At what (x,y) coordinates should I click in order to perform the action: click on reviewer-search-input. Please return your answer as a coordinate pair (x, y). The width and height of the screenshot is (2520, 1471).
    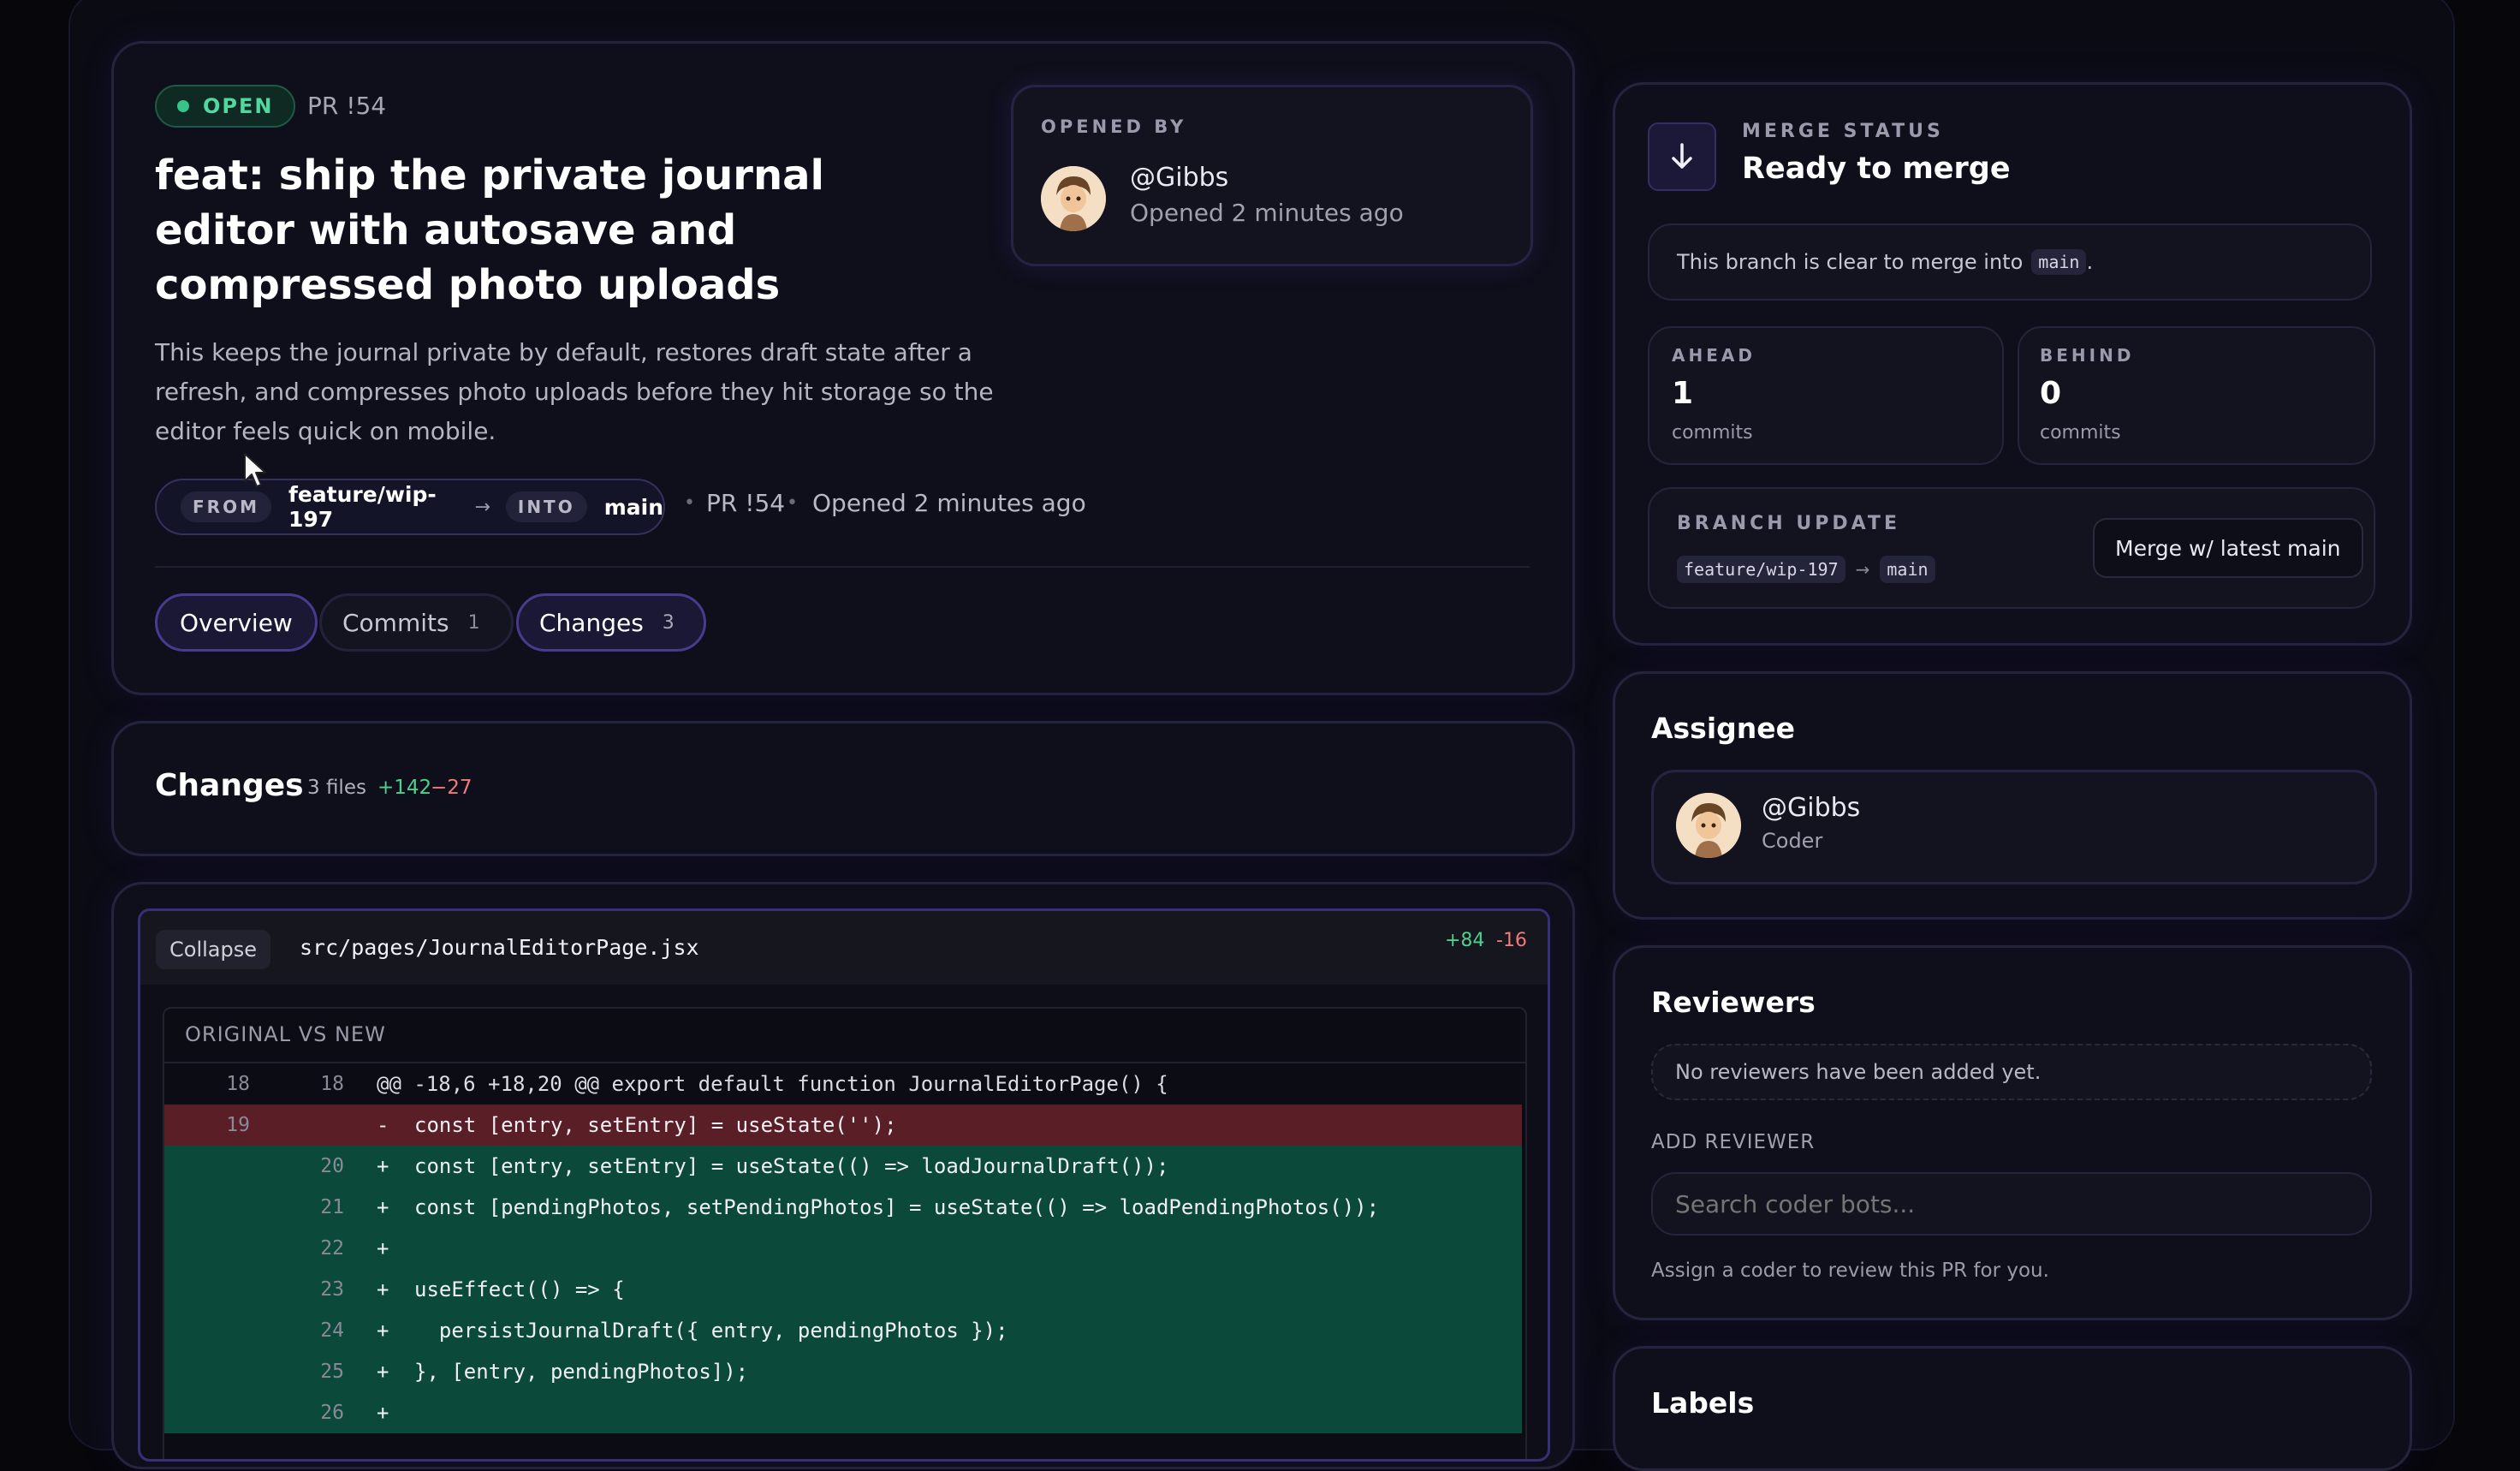
    Looking at the image, I should click on (2011, 1204).